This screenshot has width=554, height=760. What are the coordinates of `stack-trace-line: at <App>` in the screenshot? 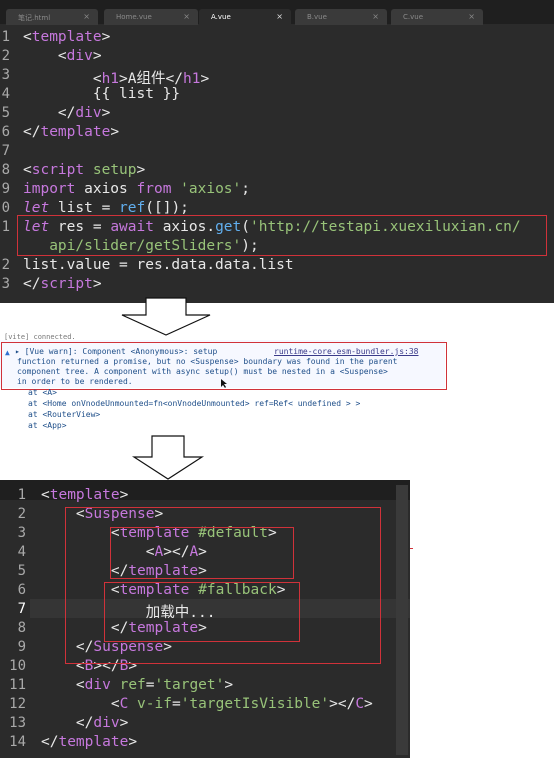 It's located at (47, 425).